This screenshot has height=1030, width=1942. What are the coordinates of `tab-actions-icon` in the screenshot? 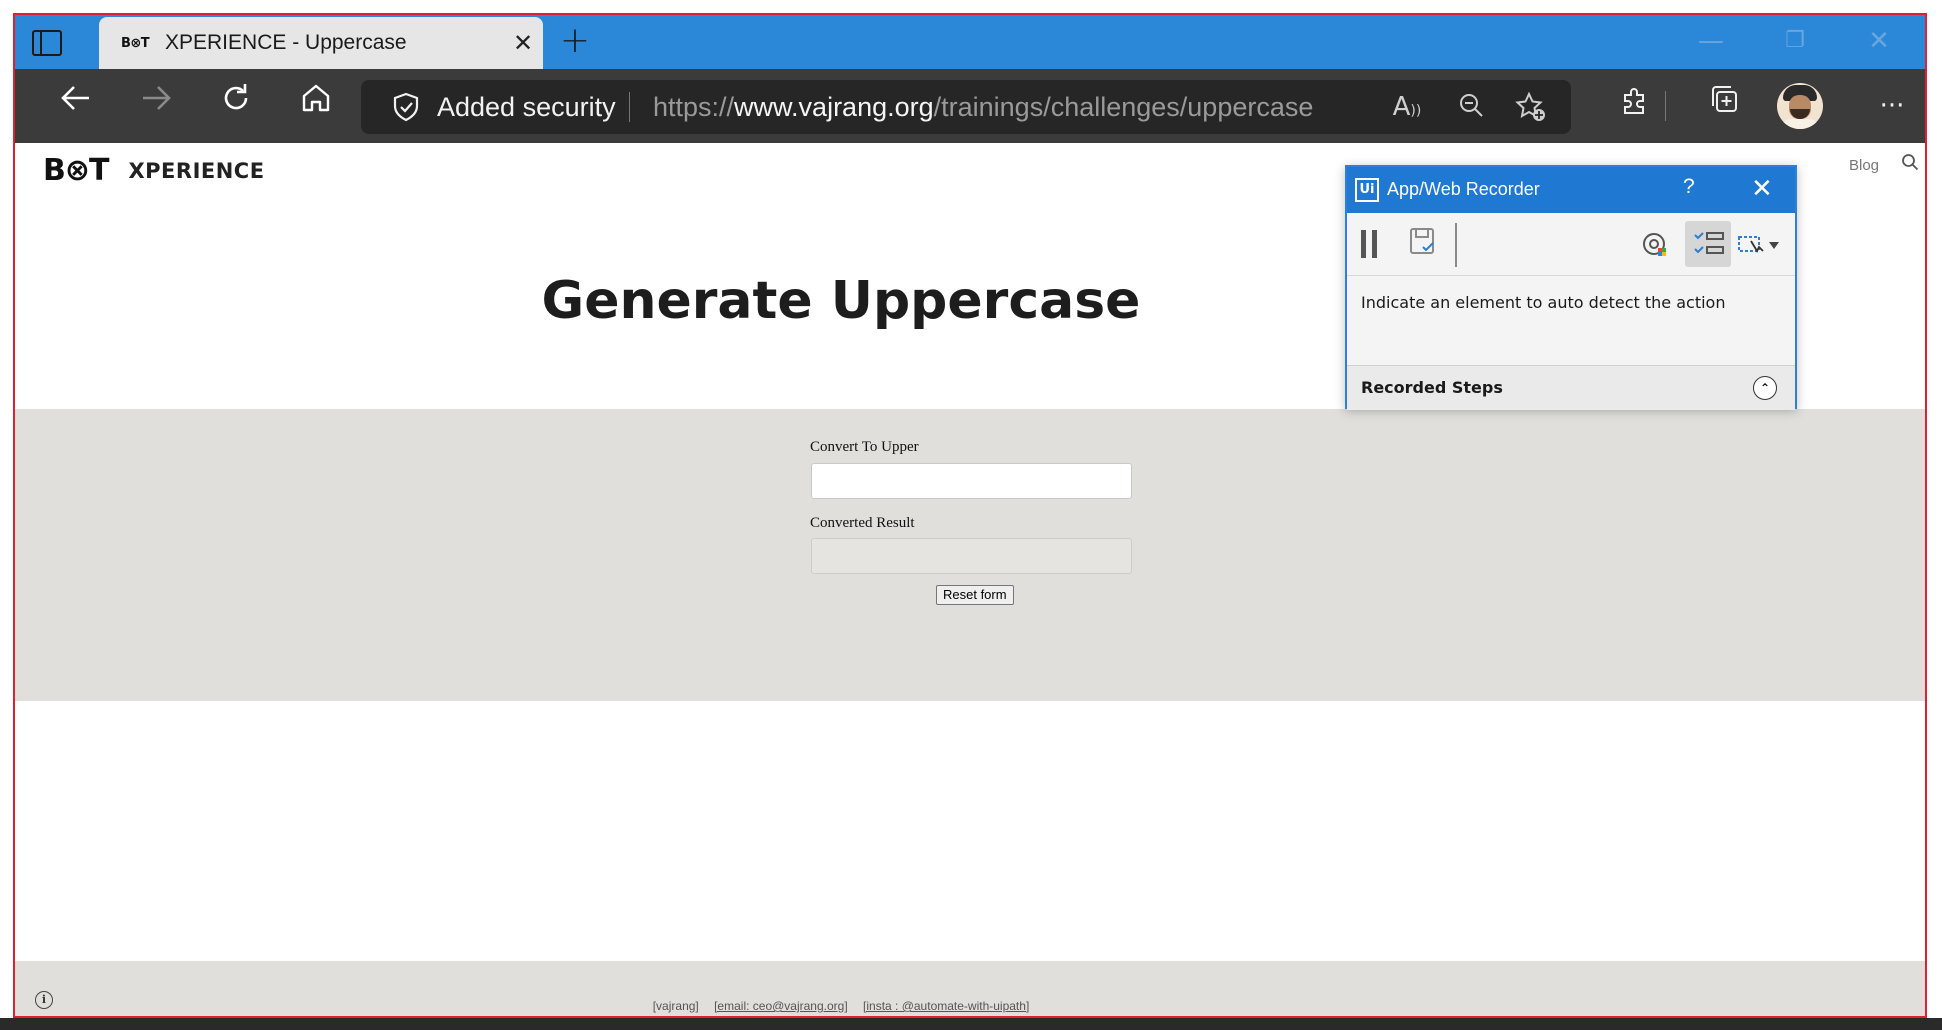 It's located at (47, 43).